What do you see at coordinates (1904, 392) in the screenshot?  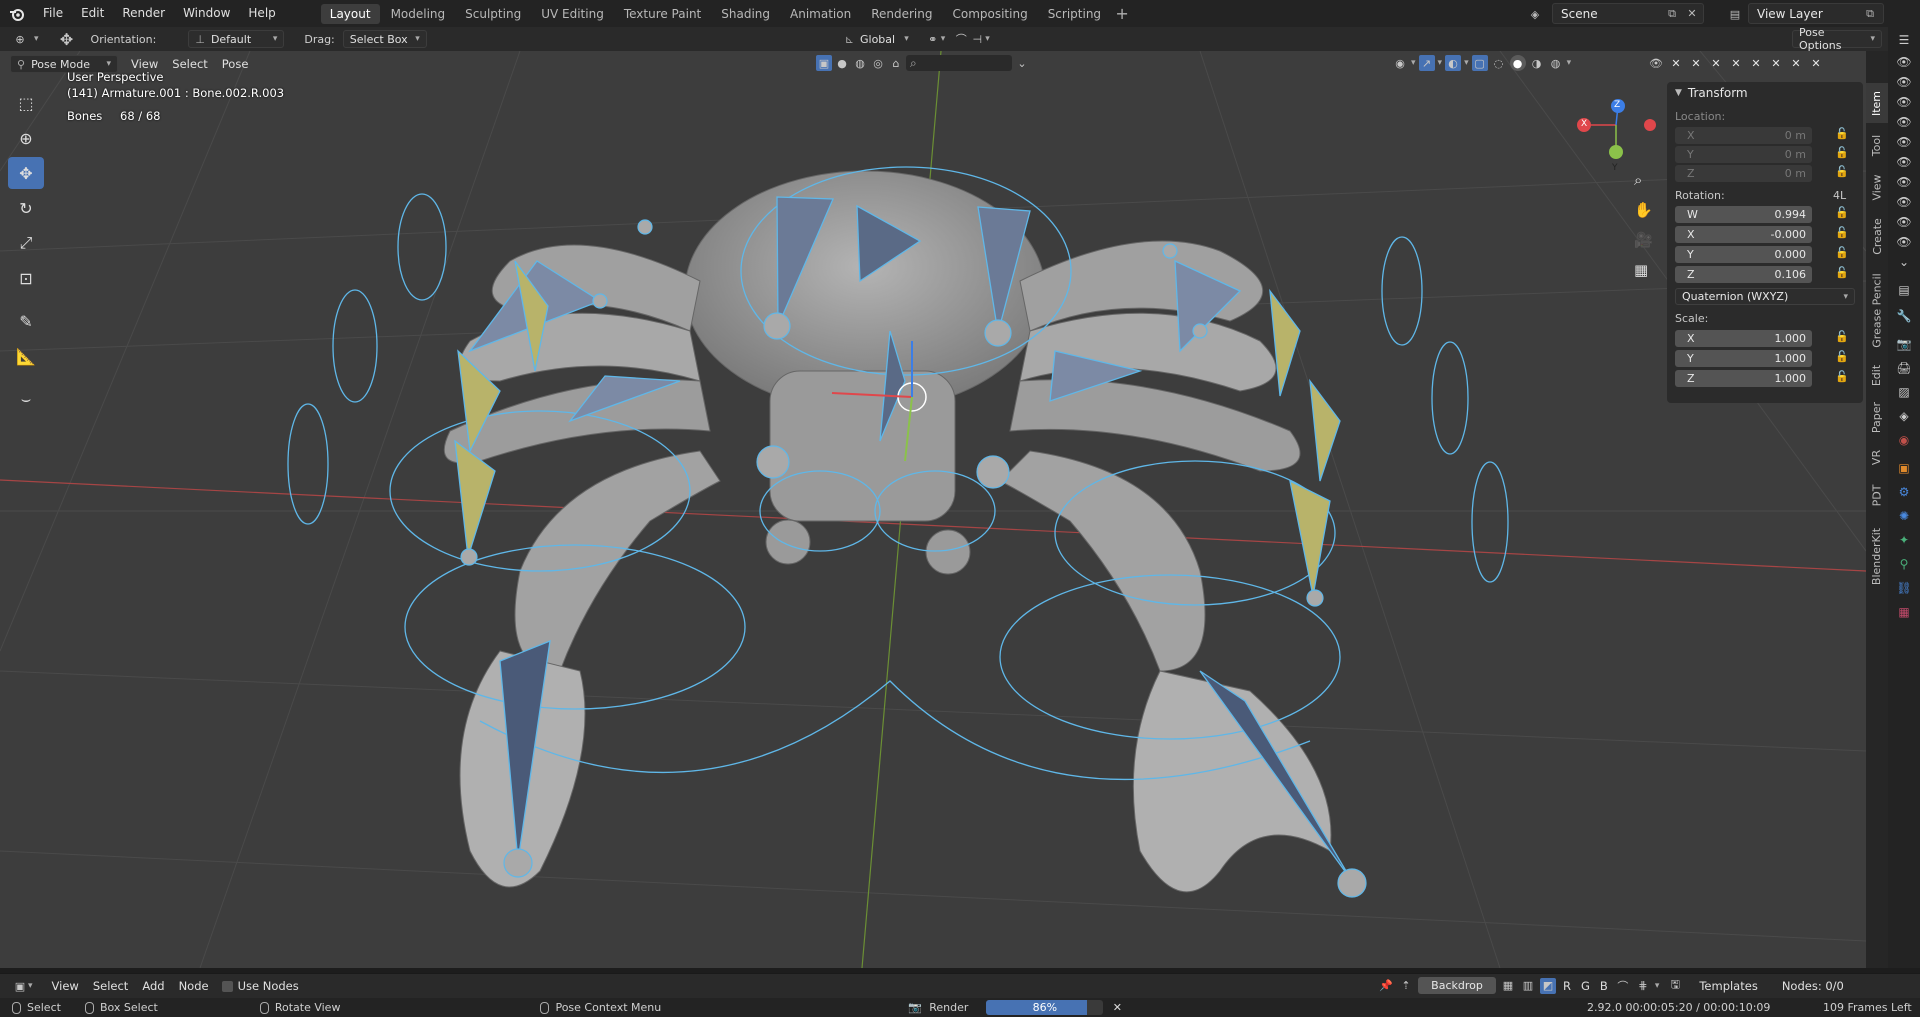 I see `view-layer-properties-icon: ▨` at bounding box center [1904, 392].